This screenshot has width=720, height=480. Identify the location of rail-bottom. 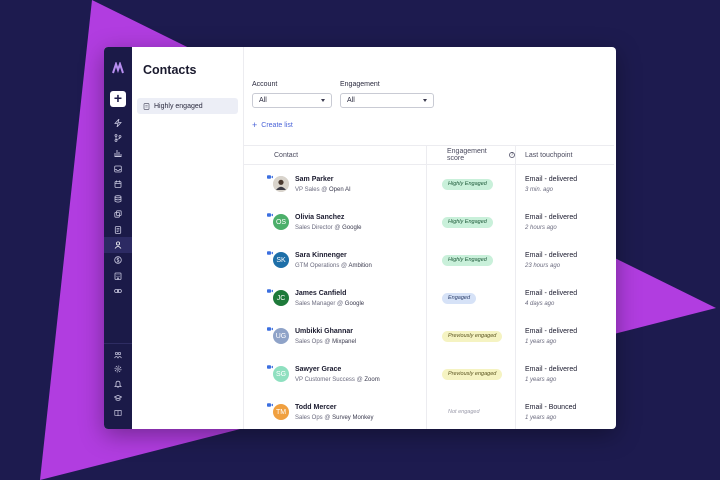
(118, 381).